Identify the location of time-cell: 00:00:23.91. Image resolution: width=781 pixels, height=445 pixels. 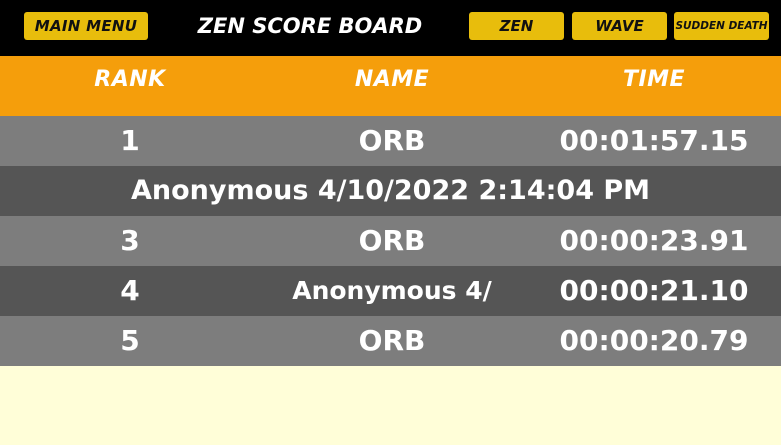
(654, 240).